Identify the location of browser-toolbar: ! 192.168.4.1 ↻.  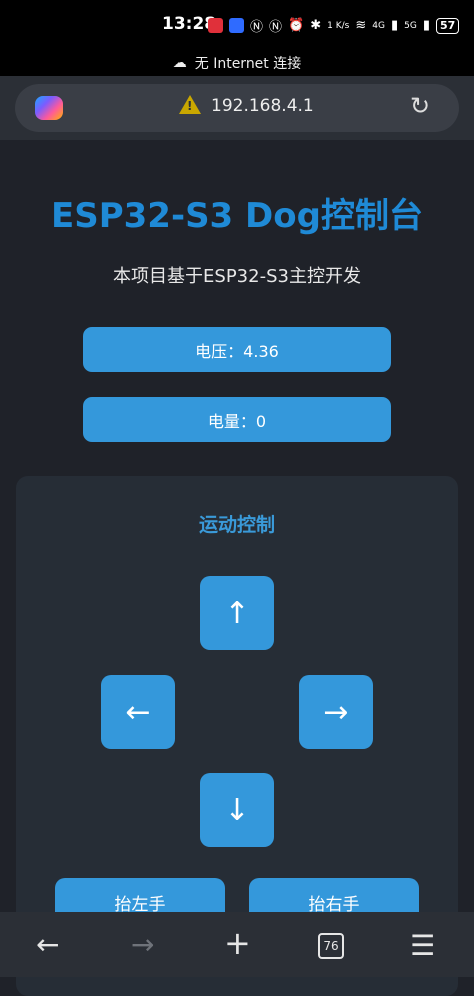
(237, 108).